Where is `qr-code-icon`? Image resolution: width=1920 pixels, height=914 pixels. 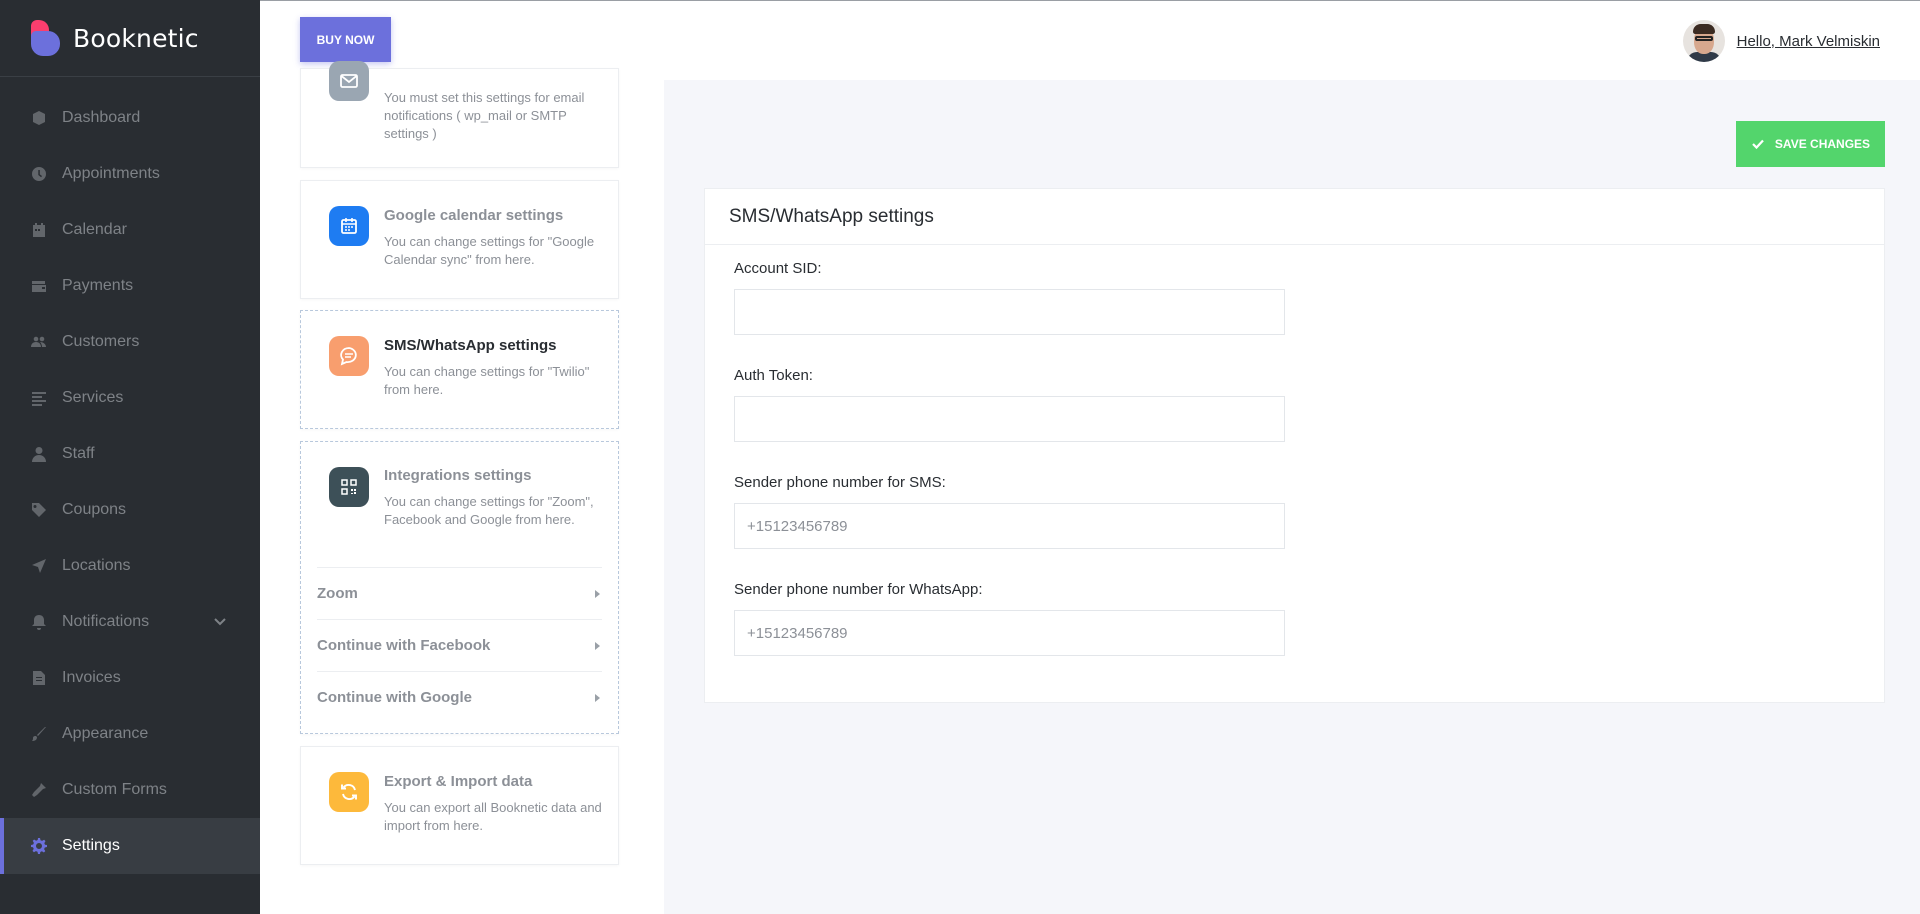
qr-code-icon is located at coordinates (349, 487).